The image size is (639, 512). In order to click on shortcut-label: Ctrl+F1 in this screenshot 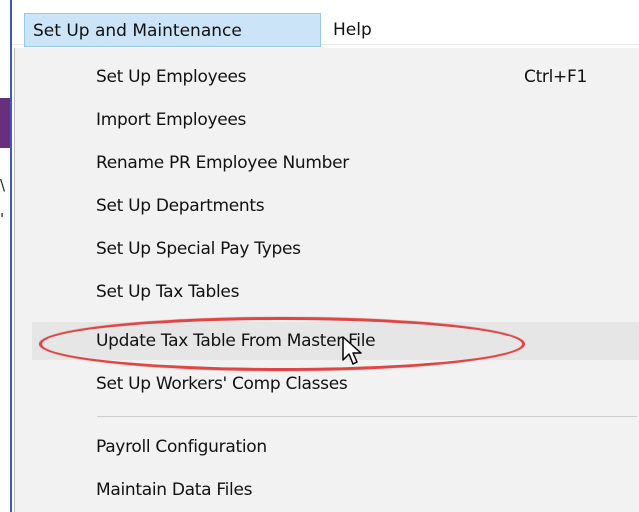, I will do `click(555, 77)`.